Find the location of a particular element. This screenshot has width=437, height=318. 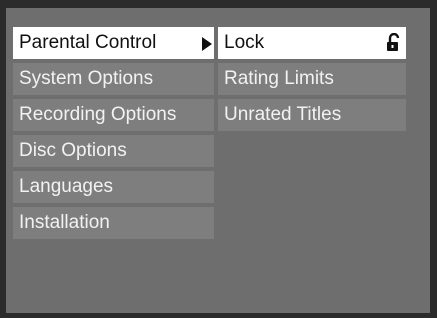

submenu-item-unrated-titles: Unrated Titles is located at coordinates (312, 115).